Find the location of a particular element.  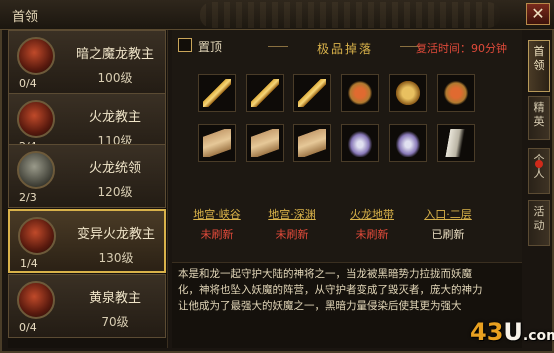

location-link: 地宫·峡谷 is located at coordinates (217, 214).